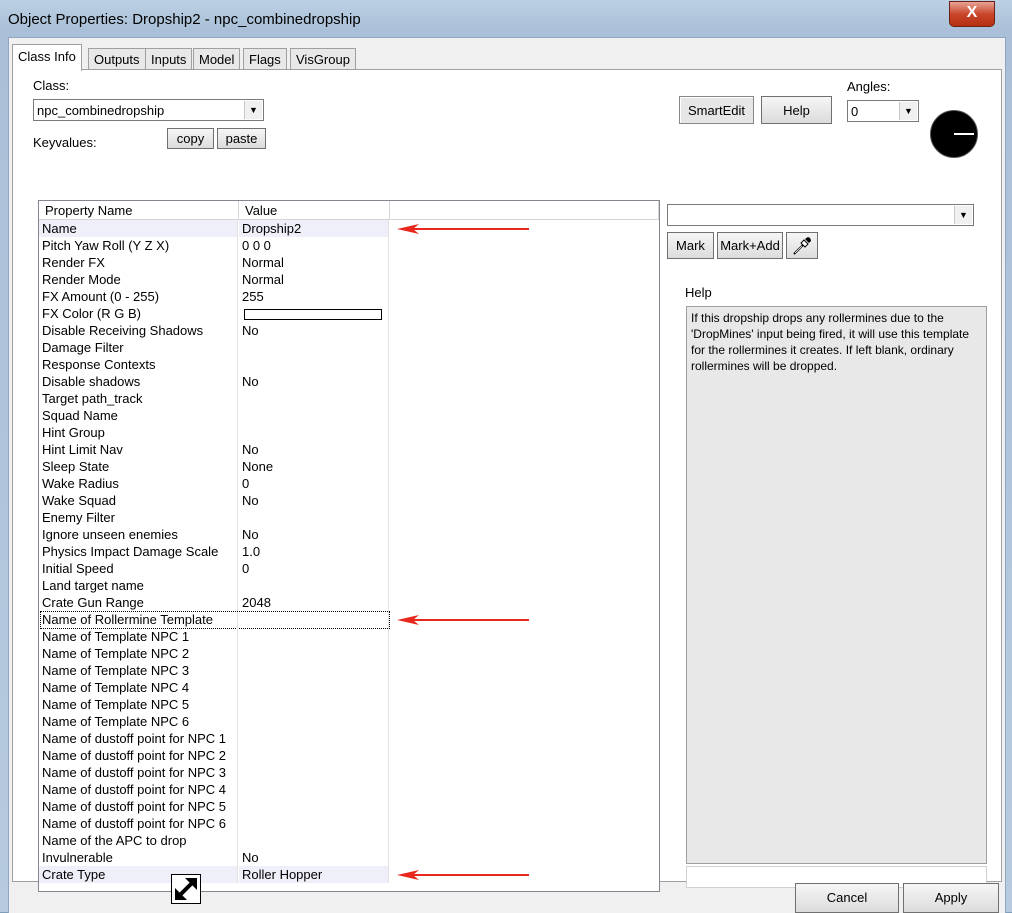 The width and height of the screenshot is (1012, 913). Describe the element at coordinates (138, 500) in the screenshot. I see `property-name-cell: Wake Squad` at that location.